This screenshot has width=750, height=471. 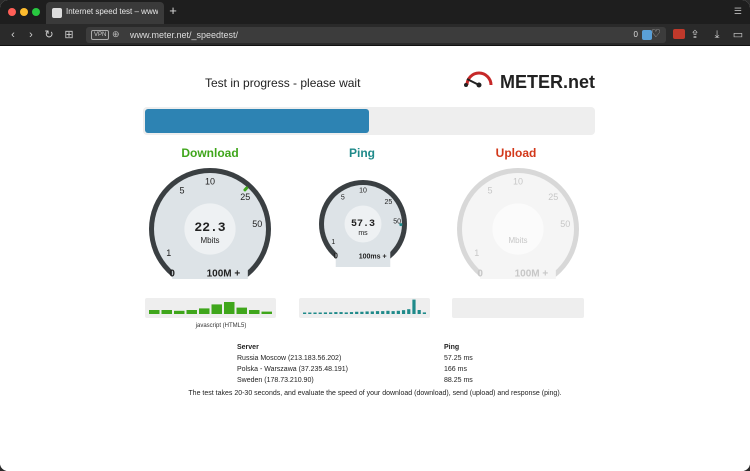 I want to click on upload-tick-label: 1, so click(x=476, y=253).